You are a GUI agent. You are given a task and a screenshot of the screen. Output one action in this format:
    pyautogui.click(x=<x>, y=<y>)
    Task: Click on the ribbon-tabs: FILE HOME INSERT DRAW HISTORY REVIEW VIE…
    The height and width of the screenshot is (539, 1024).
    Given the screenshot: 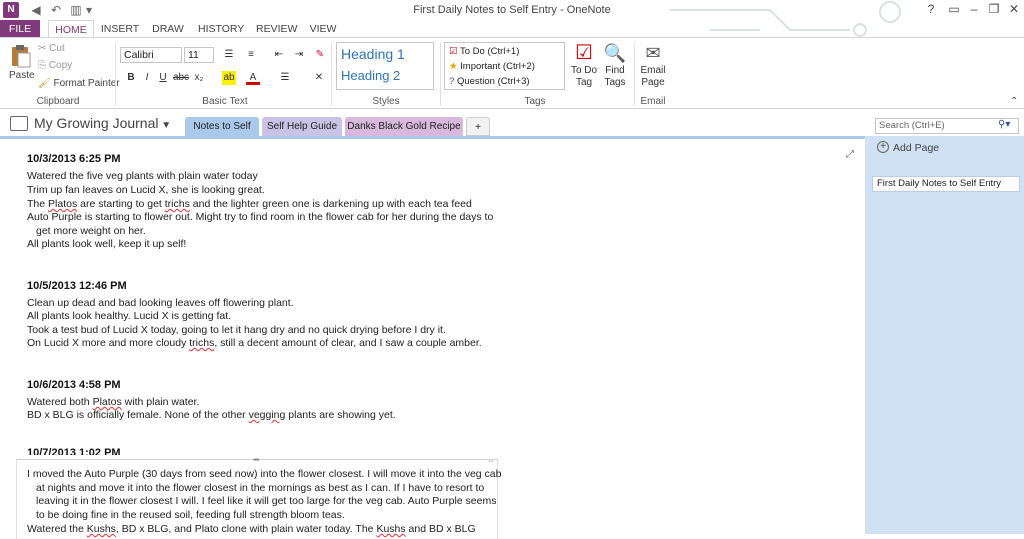 What is the action you would take?
    pyautogui.click(x=512, y=29)
    